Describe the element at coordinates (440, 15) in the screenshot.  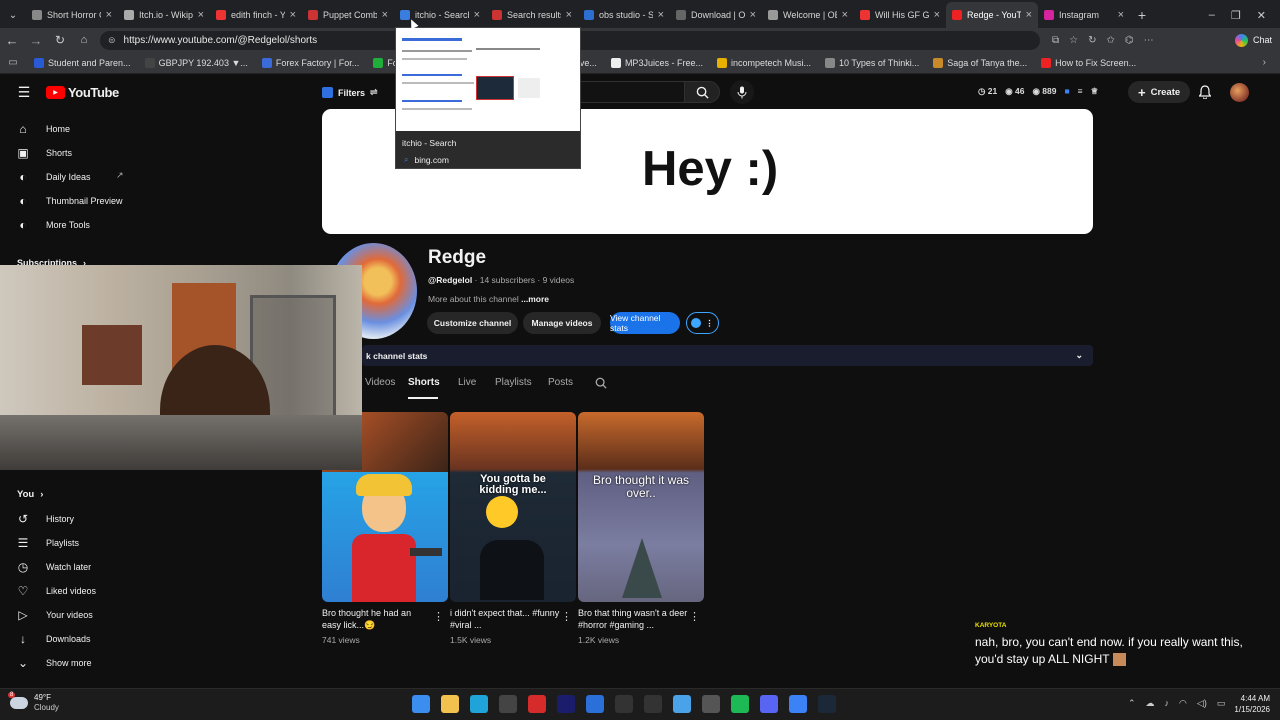
I see `browser-tab: itchio - Search ×` at that location.